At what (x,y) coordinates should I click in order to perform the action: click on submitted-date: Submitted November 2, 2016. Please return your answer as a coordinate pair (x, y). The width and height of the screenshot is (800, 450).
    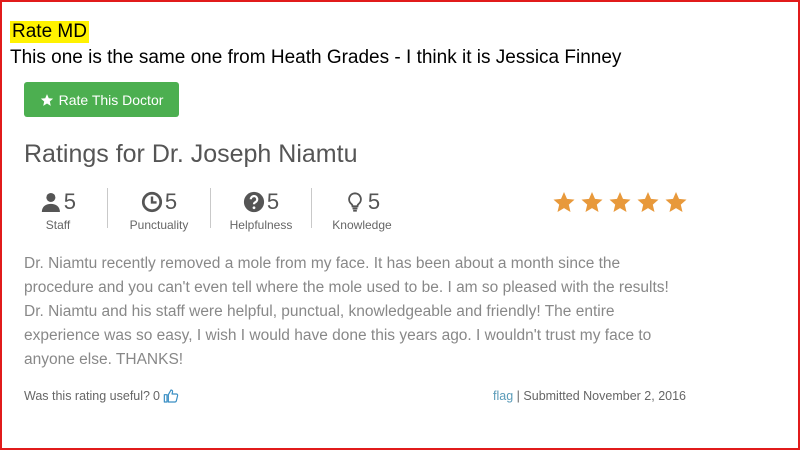
    Looking at the image, I should click on (604, 396).